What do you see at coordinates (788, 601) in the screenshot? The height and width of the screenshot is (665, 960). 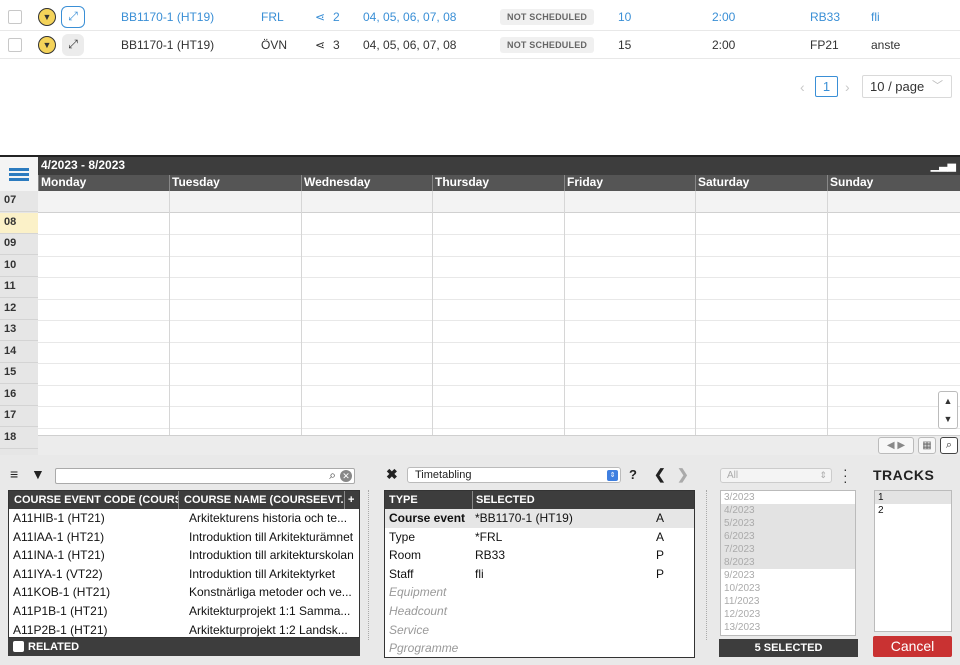 I see `period-item: 11/2023` at bounding box center [788, 601].